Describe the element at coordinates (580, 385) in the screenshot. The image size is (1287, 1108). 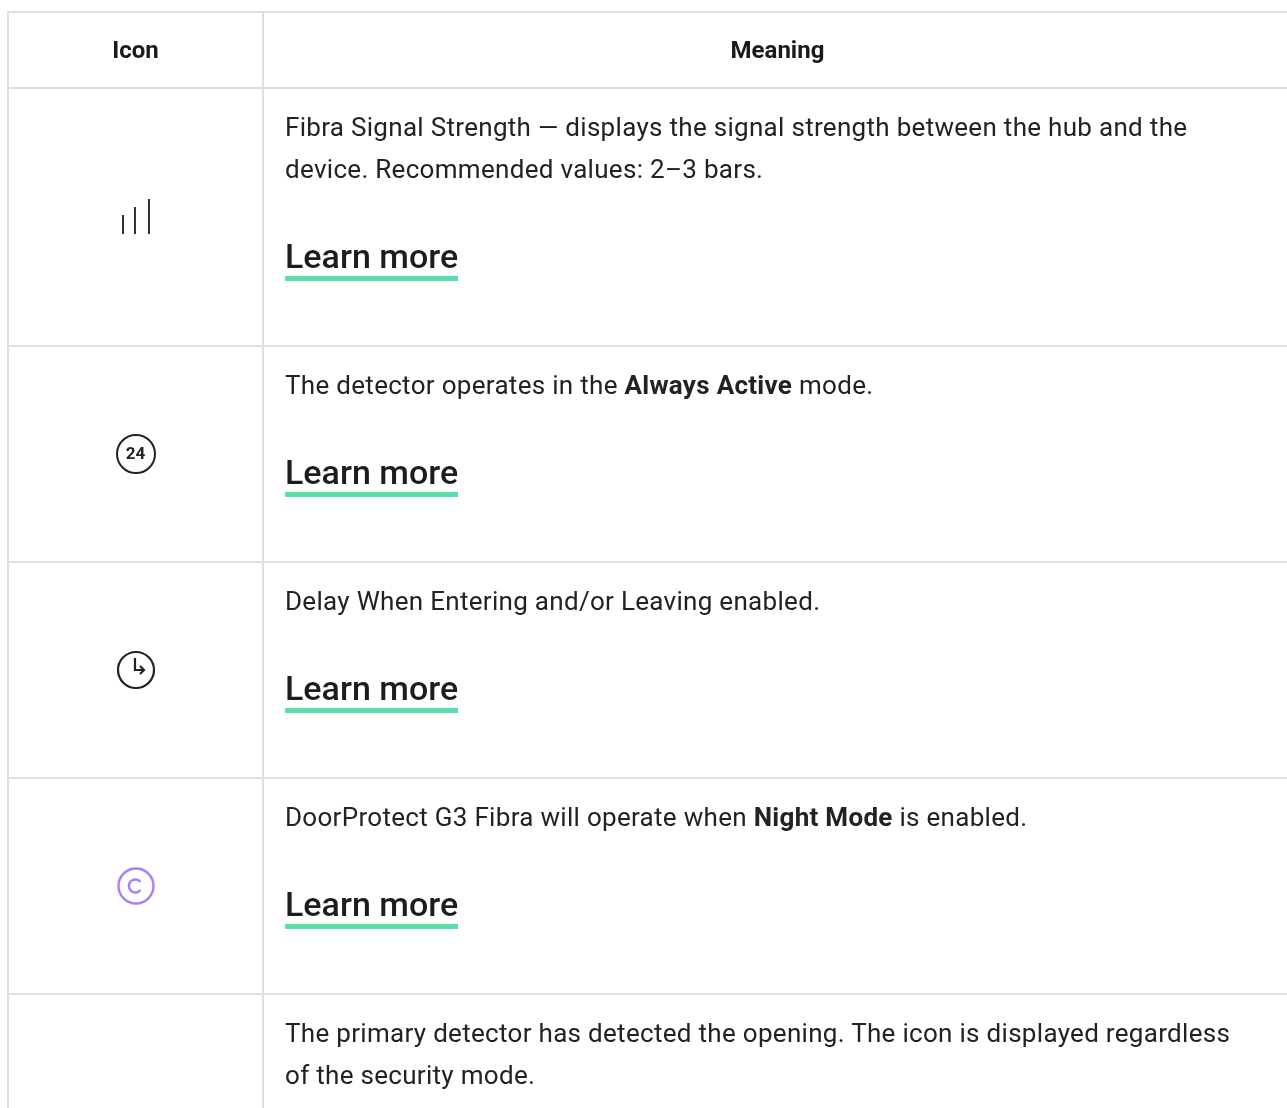
I see `description-text: The detector operates in the Always Active mode.` at that location.